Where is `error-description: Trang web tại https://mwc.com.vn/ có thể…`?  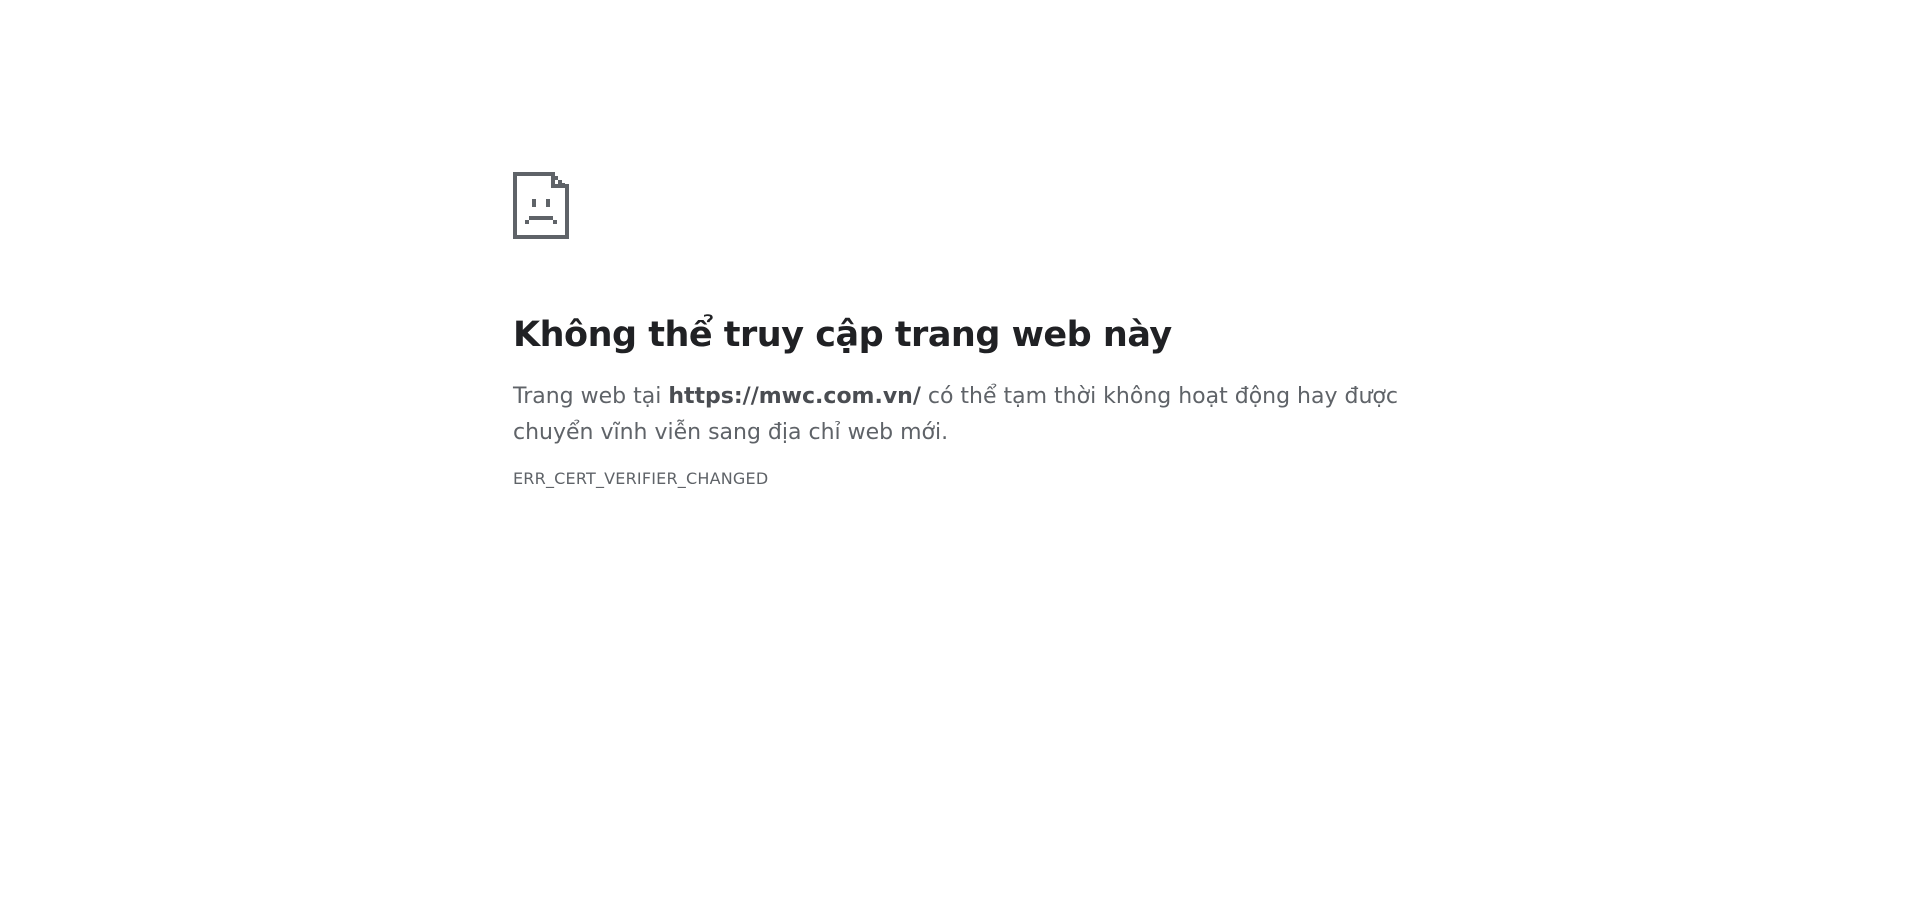 error-description: Trang web tại https://mwc.com.vn/ có thể… is located at coordinates (958, 415).